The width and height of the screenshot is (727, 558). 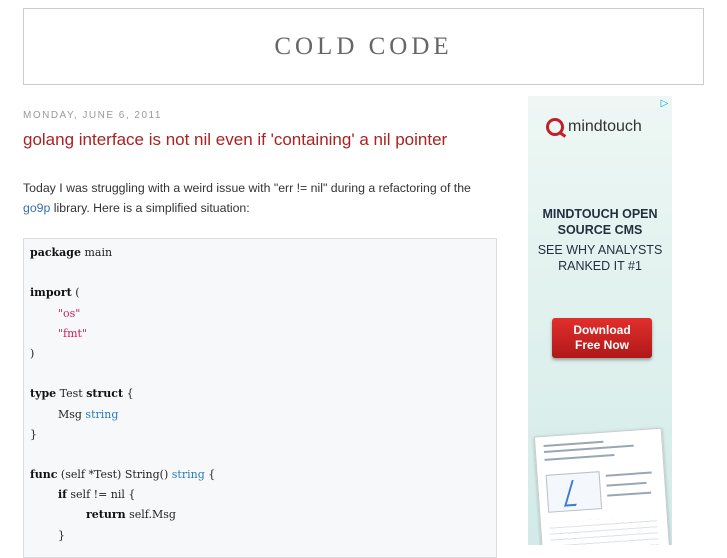 What do you see at coordinates (92, 115) in the screenshot?
I see `post-date: MONDAY, JUNE 6, 2011` at bounding box center [92, 115].